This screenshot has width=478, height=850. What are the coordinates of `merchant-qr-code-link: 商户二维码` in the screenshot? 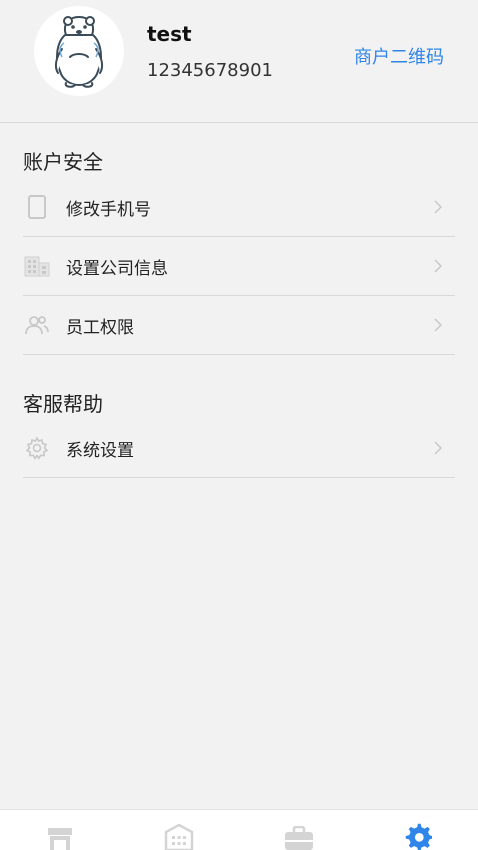 It's located at (399, 56).